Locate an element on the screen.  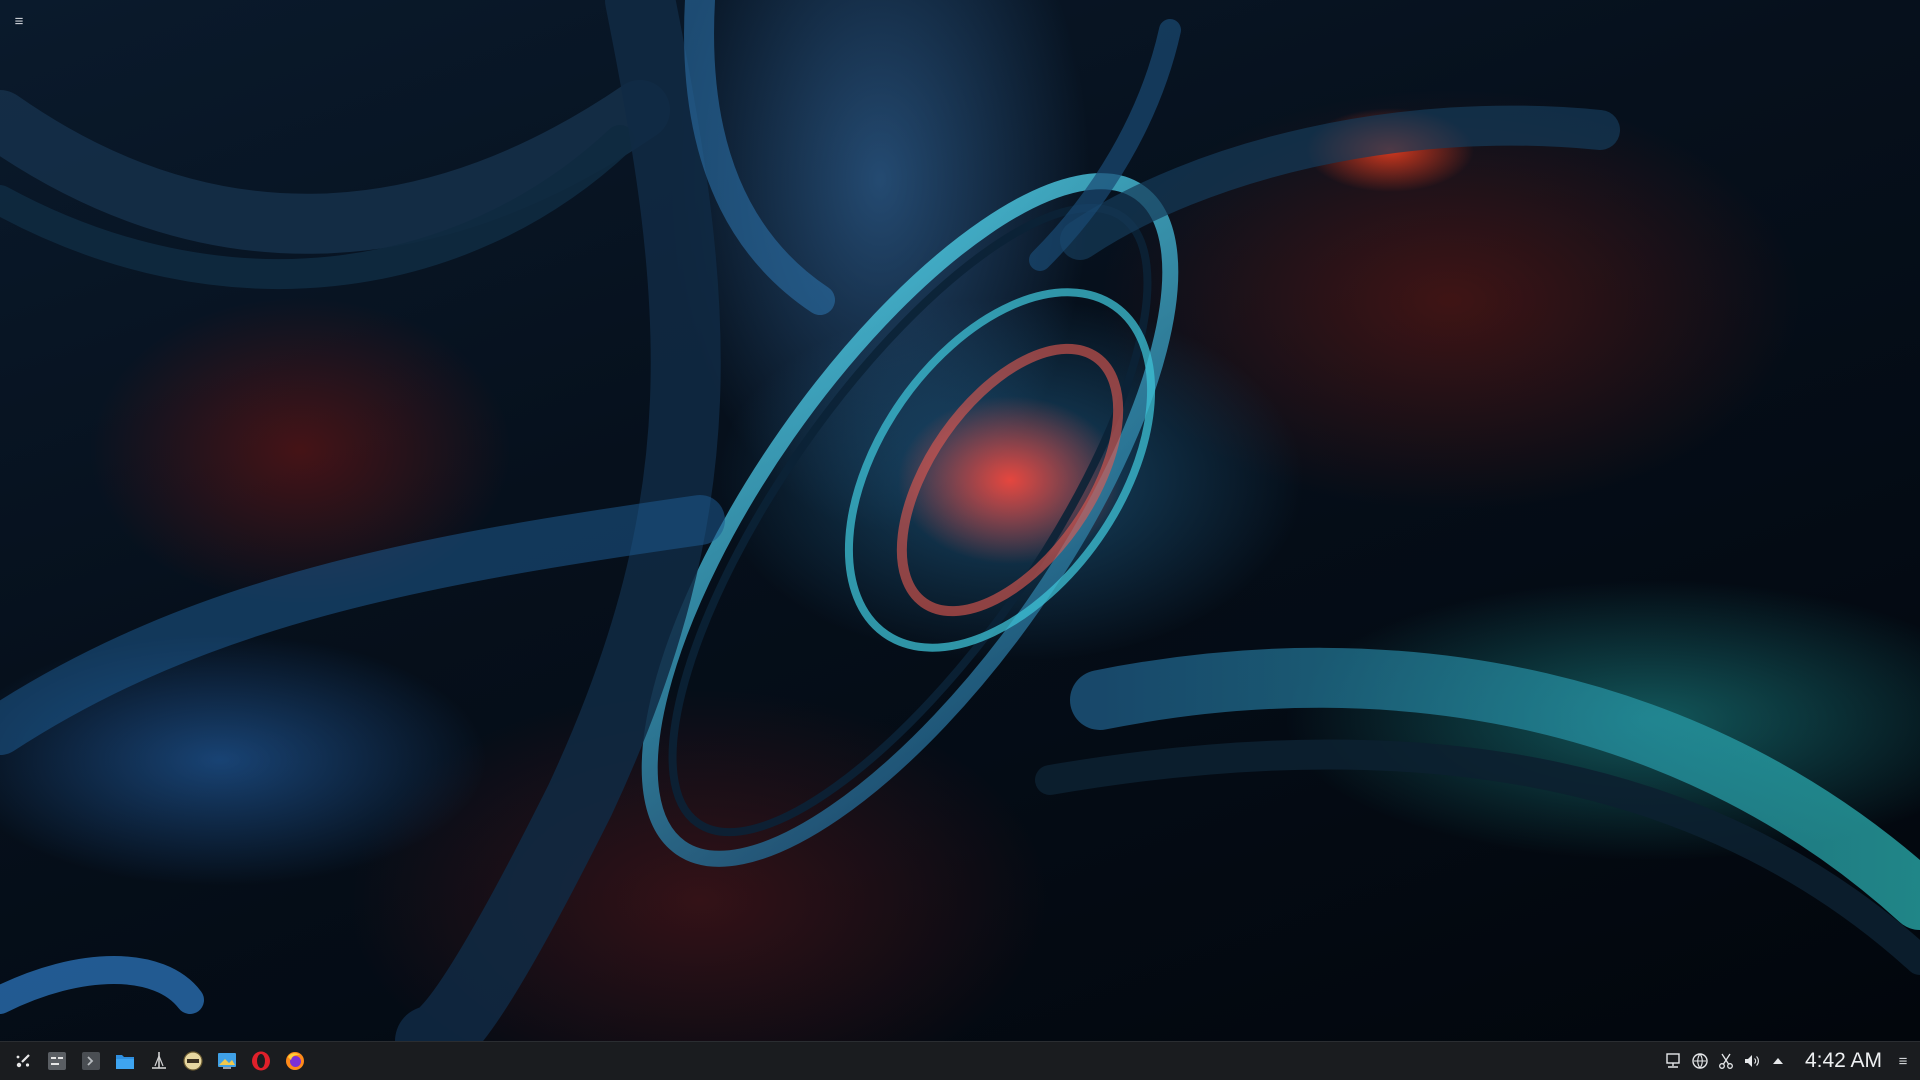
vpn-icon is located at coordinates (1700, 1061).